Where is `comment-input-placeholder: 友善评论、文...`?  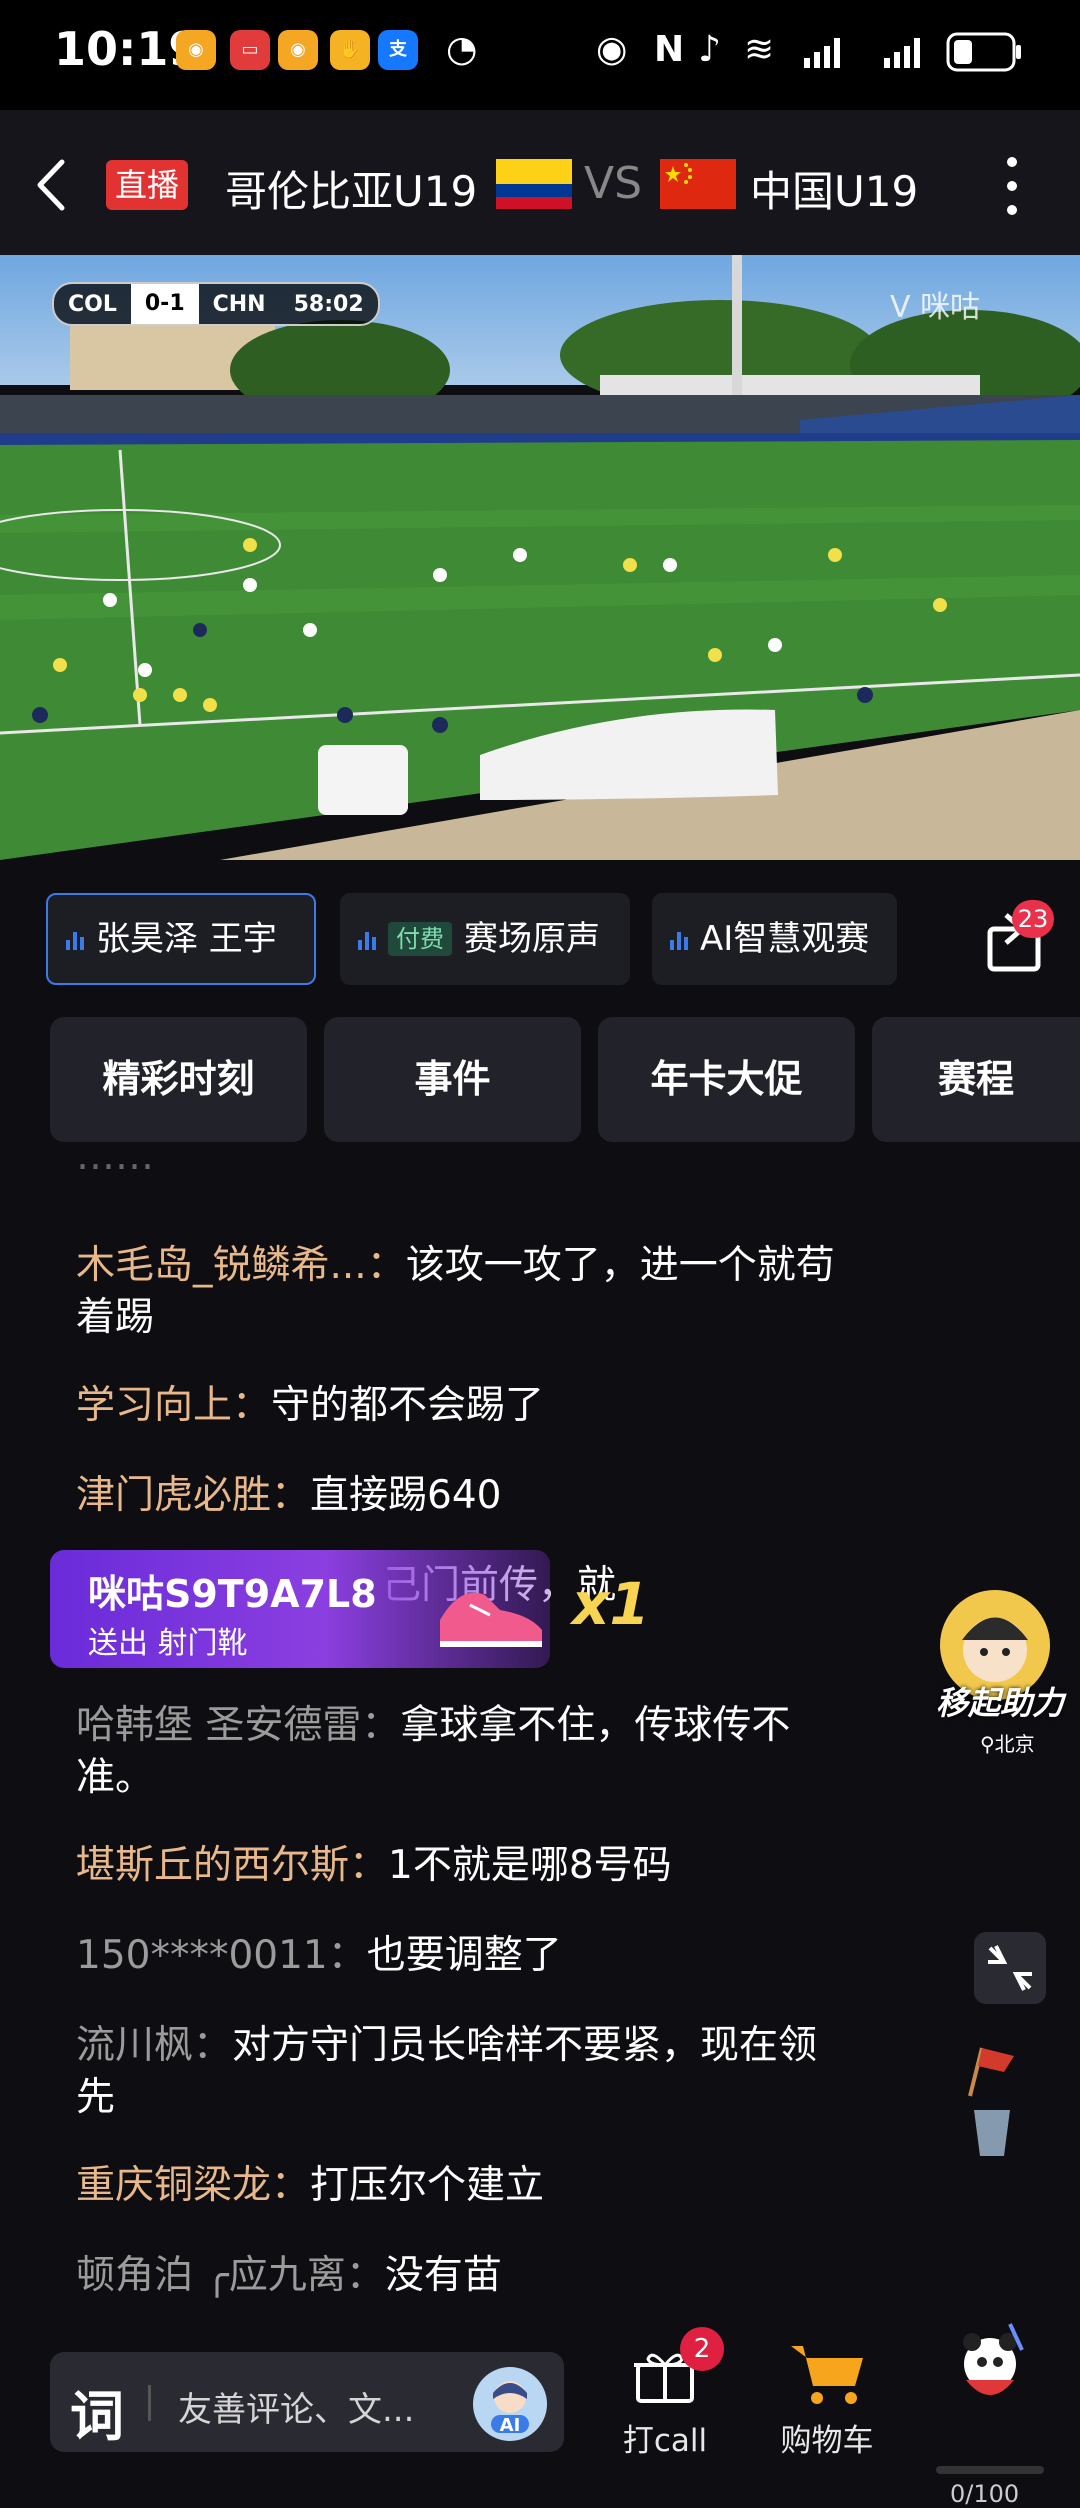 comment-input-placeholder: 友善评论、文... is located at coordinates (296, 2406).